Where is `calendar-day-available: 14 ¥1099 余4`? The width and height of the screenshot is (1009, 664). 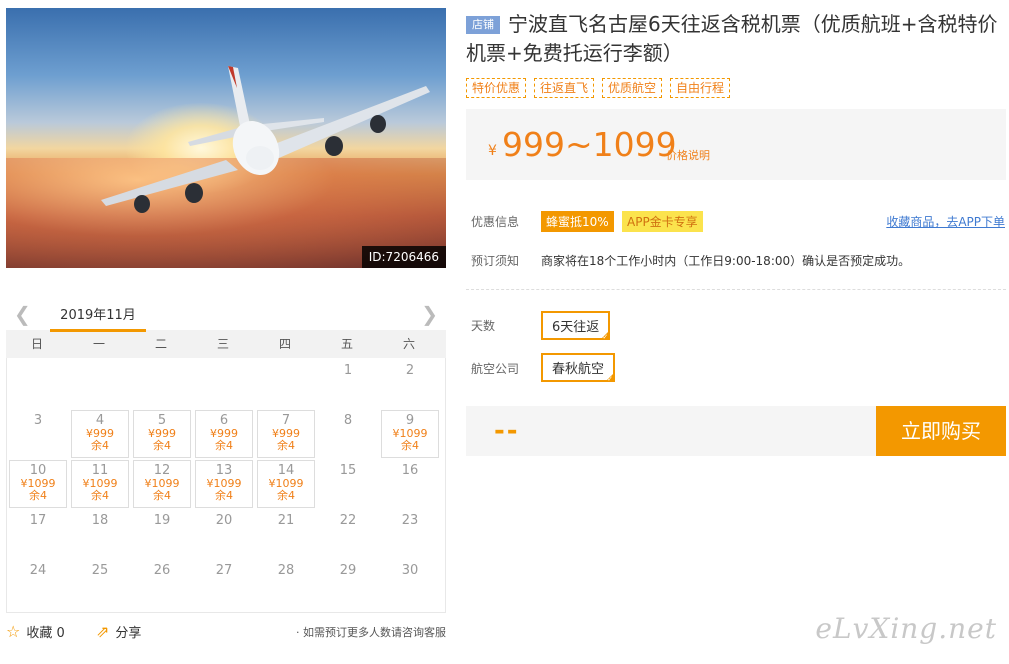 calendar-day-available: 14 ¥1099 余4 is located at coordinates (286, 484).